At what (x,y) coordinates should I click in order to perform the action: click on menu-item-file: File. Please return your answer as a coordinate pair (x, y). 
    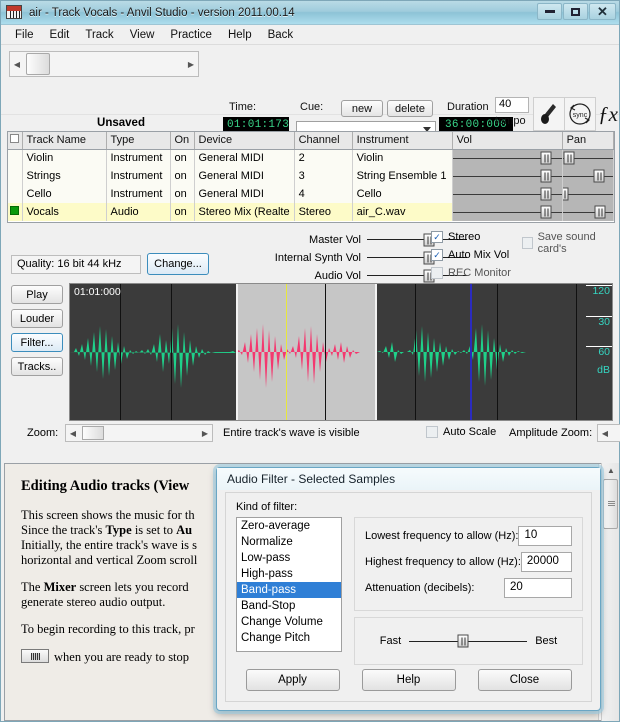
    Looking at the image, I should click on (24, 35).